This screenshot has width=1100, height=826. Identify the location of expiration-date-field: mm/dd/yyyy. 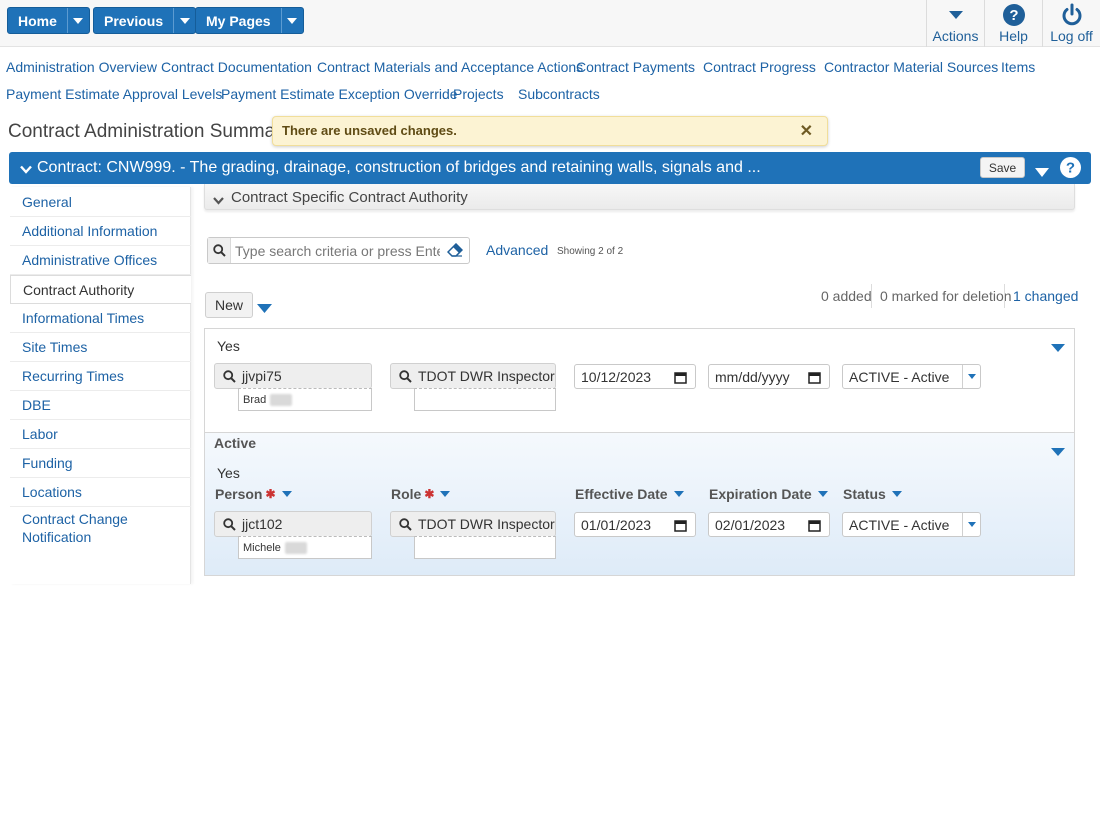
(769, 376).